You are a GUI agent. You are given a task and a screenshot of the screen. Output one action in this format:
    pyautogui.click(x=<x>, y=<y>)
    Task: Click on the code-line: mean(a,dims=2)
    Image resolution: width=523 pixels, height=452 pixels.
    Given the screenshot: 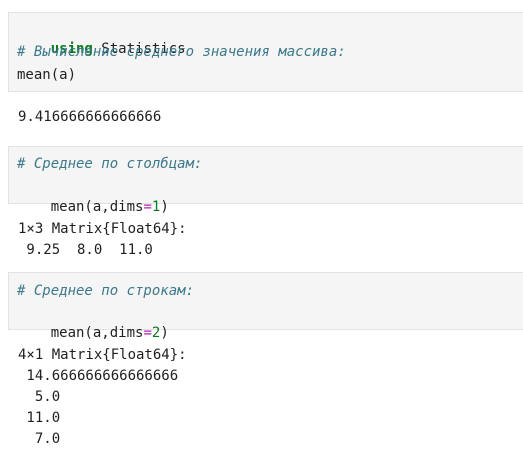 What is the action you would take?
    pyautogui.click(x=93, y=322)
    